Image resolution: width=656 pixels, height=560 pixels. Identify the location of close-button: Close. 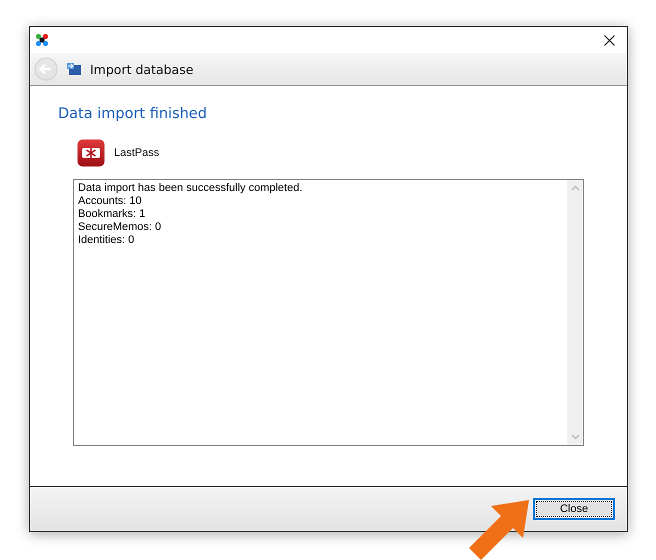
(574, 509).